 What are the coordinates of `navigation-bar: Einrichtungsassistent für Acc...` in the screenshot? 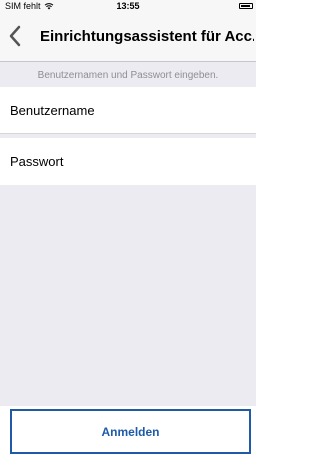 It's located at (128, 38).